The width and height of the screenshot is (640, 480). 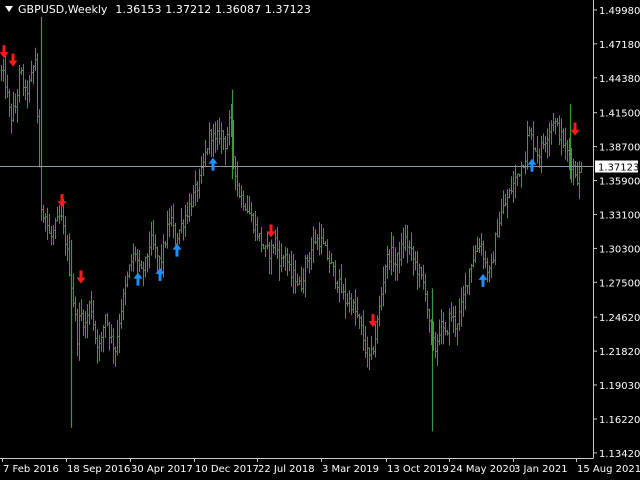 I want to click on chart-menu-triangle-icon, so click(x=9, y=9).